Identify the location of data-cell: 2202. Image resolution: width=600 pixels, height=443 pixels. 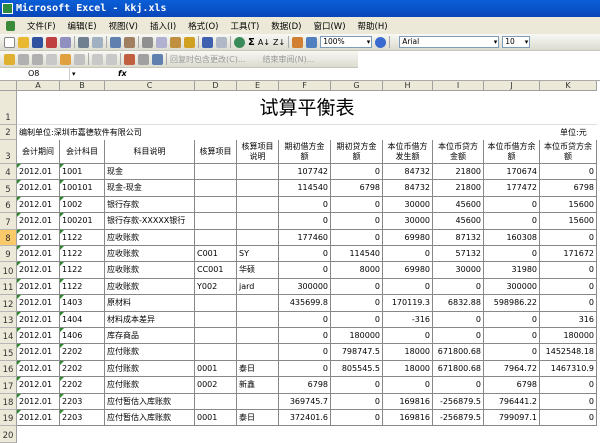
(82, 352).